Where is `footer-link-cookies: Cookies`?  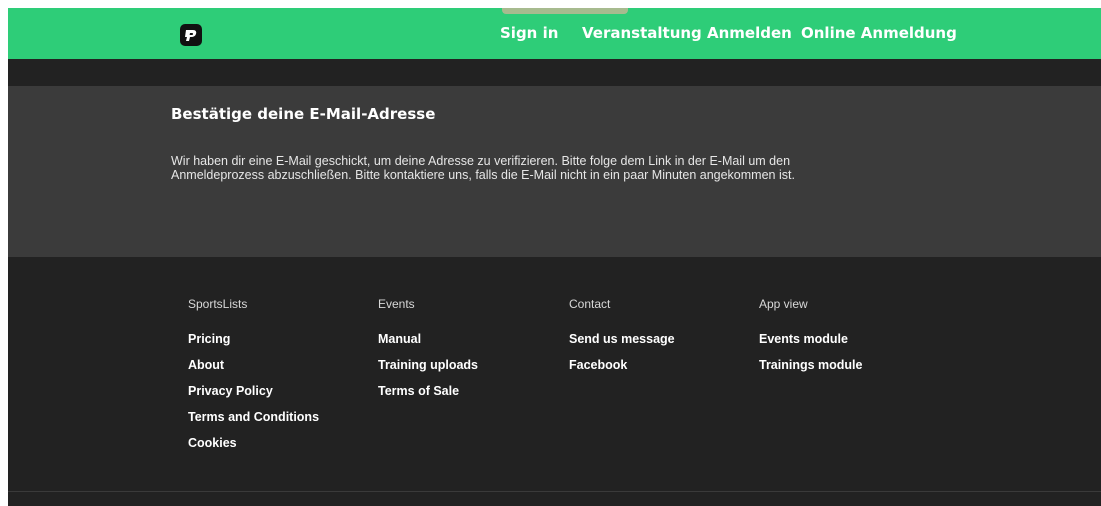 footer-link-cookies: Cookies is located at coordinates (283, 443).